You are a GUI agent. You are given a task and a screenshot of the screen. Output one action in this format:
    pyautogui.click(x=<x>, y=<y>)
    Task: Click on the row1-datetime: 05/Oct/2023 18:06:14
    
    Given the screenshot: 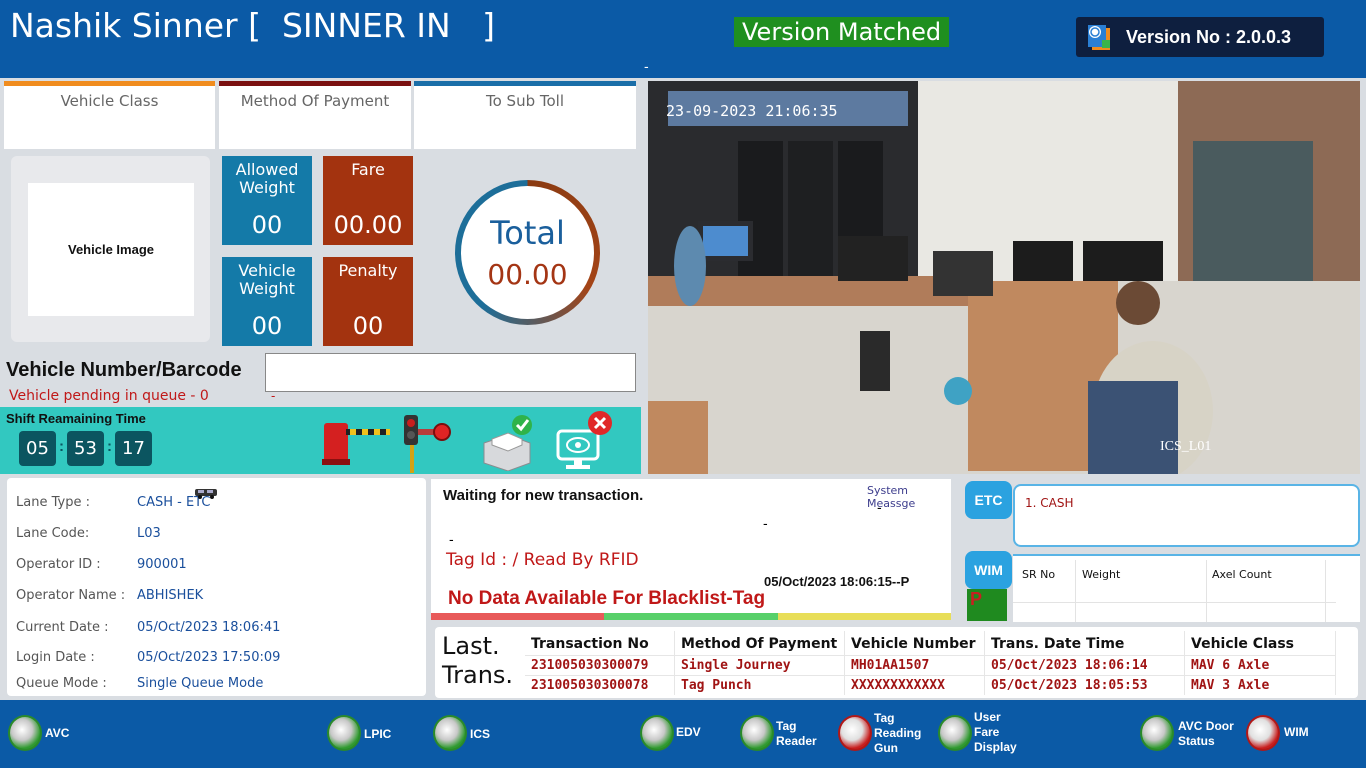 What is the action you would take?
    pyautogui.click(x=1069, y=665)
    